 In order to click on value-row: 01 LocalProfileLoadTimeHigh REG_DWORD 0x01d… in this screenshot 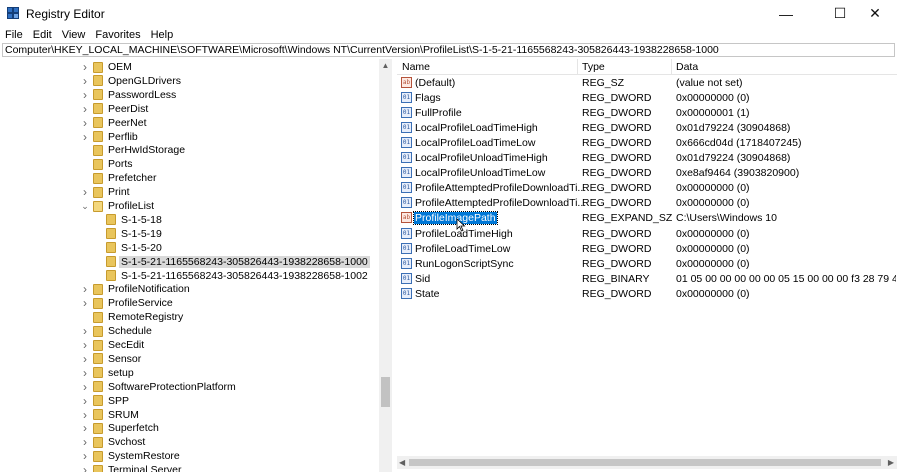, I will do `click(647, 128)`.